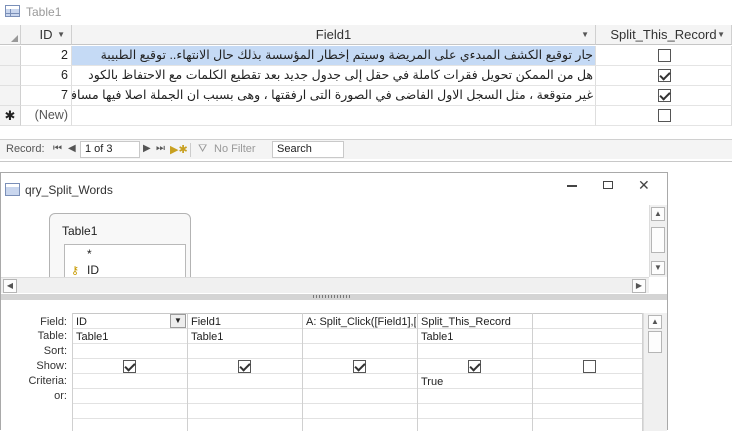  Describe the element at coordinates (53, 322) in the screenshot. I see `row-label-field: Field:` at that location.